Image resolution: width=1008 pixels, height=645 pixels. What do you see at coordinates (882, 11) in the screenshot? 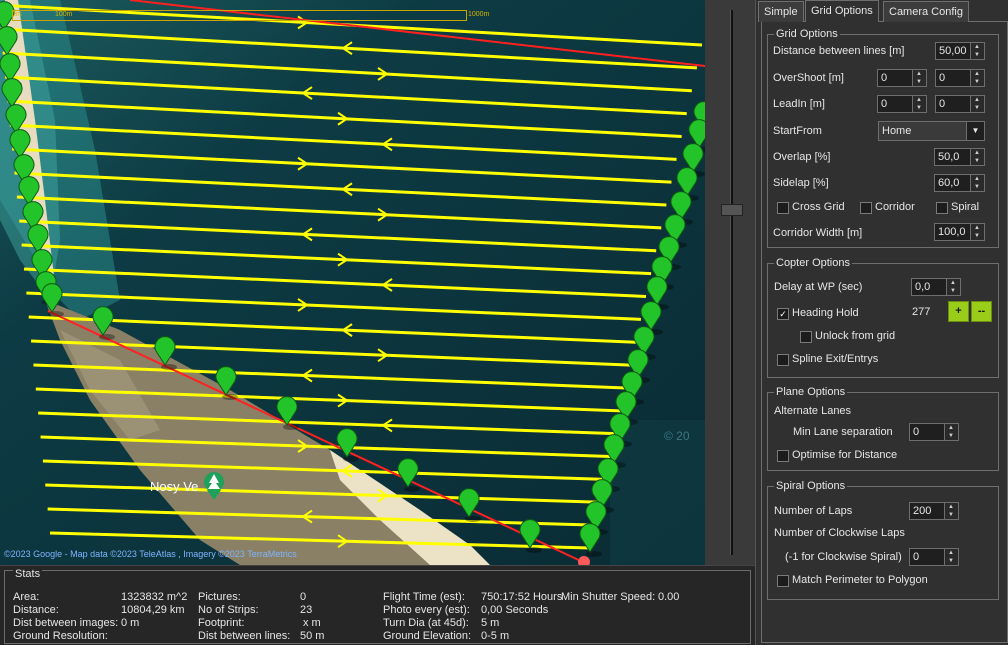
I see `tab-bar: Simple Grid Options Camera Config` at bounding box center [882, 11].